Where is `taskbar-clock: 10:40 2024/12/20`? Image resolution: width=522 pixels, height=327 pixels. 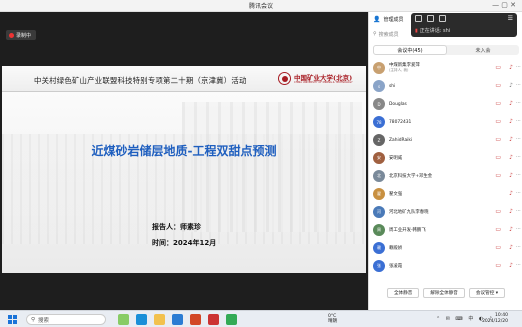 taskbar-clock: 10:40 2024/12/20 is located at coordinates (493, 319).